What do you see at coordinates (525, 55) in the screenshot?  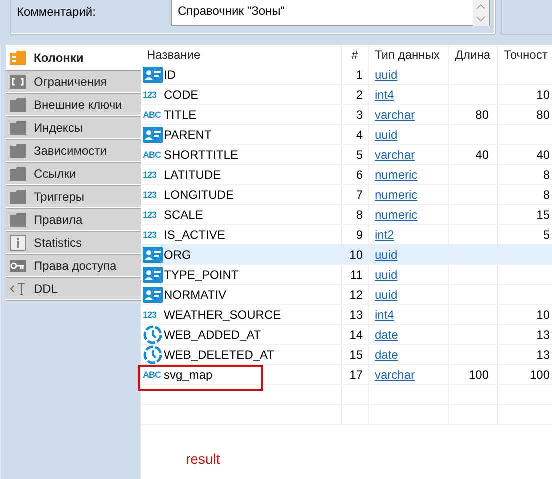 I see `column-header: Точност` at bounding box center [525, 55].